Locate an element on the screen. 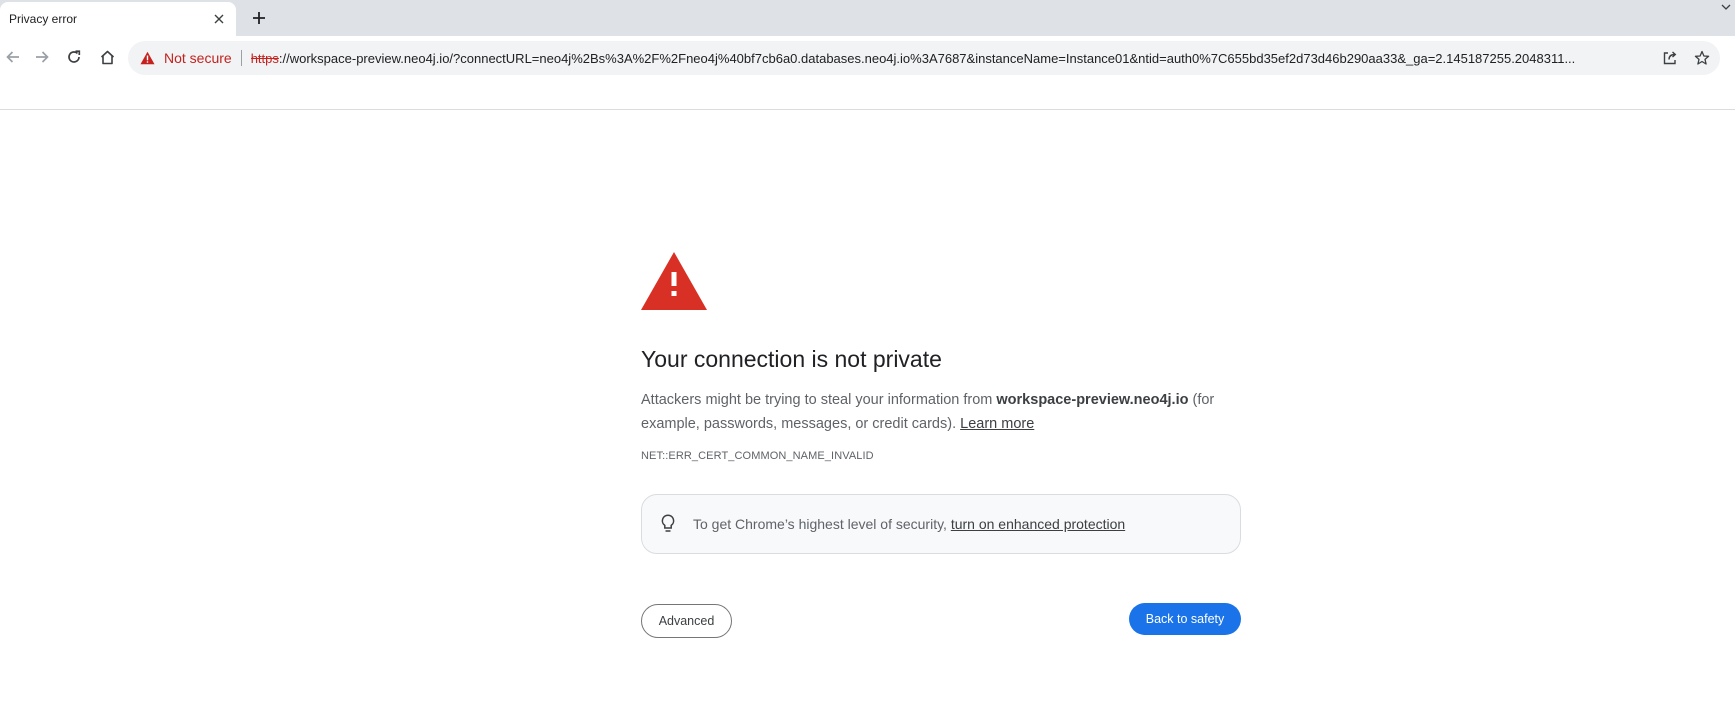  plus-icon is located at coordinates (259, 18).